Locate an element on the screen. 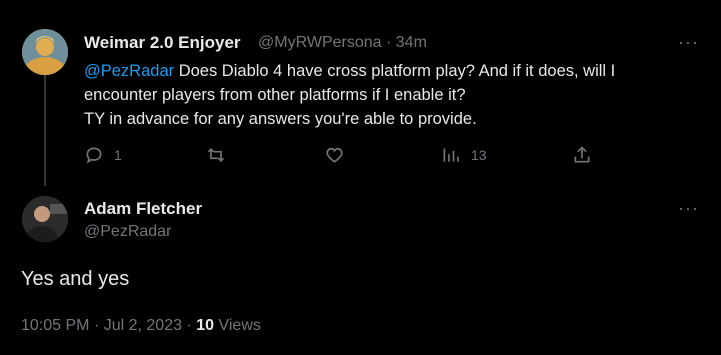 Image resolution: width=721 pixels, height=355 pixels. timestamp: 34m is located at coordinates (411, 42).